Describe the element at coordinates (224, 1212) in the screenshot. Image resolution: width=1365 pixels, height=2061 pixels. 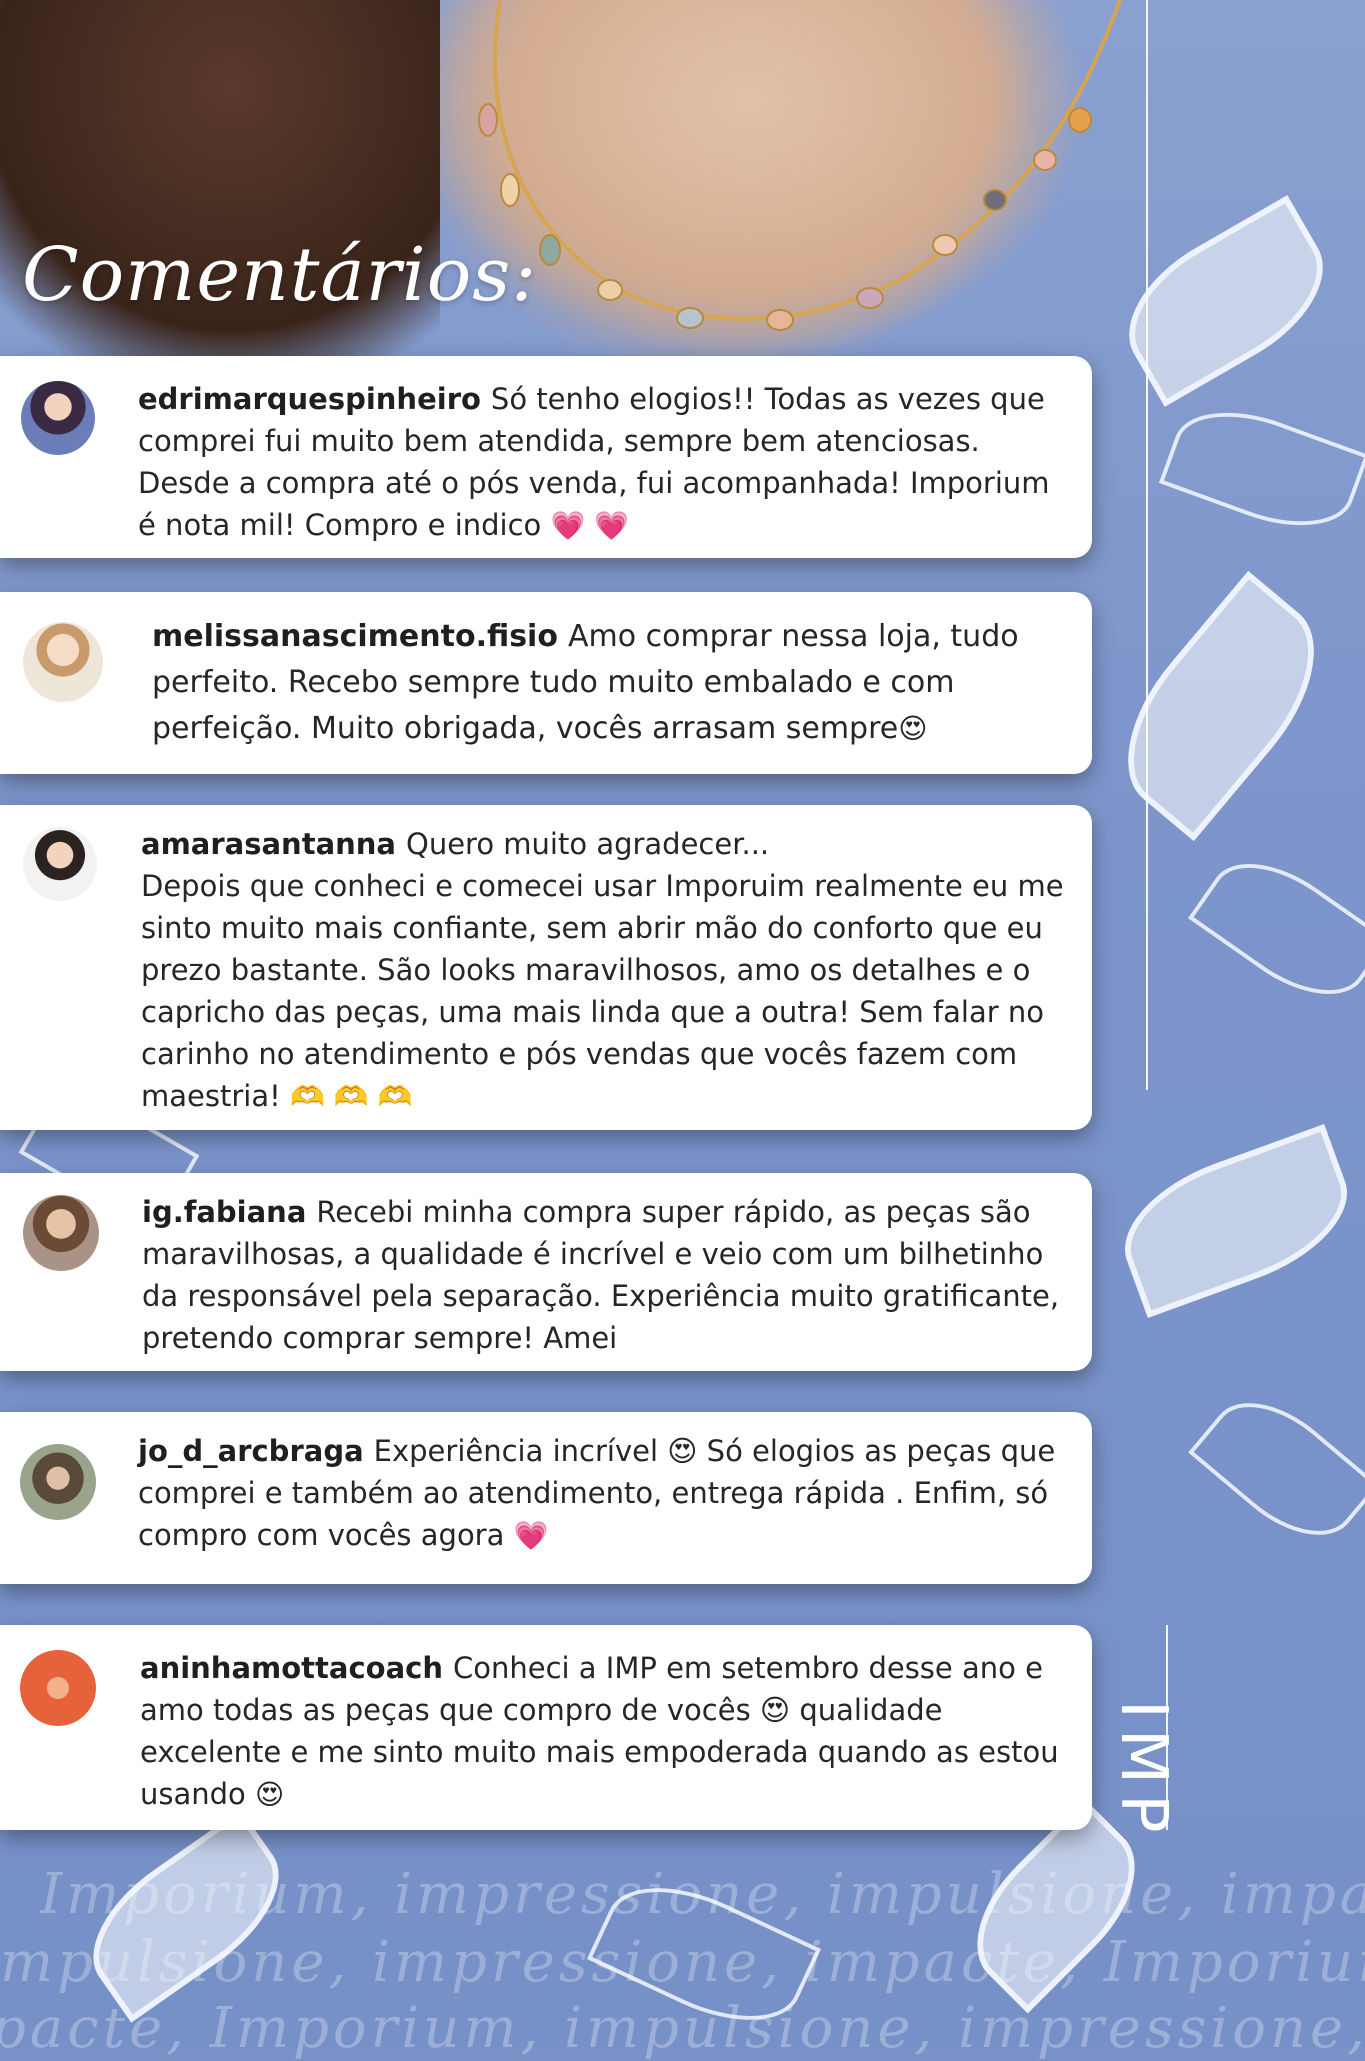
I see `comment-username: ig.fabiana` at that location.